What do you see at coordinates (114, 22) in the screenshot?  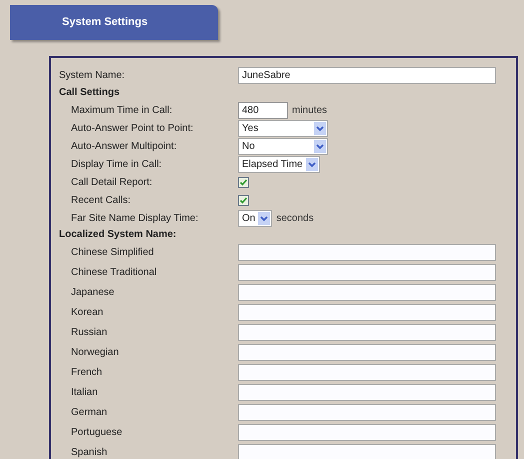 I see `section-tab: System Settings` at bounding box center [114, 22].